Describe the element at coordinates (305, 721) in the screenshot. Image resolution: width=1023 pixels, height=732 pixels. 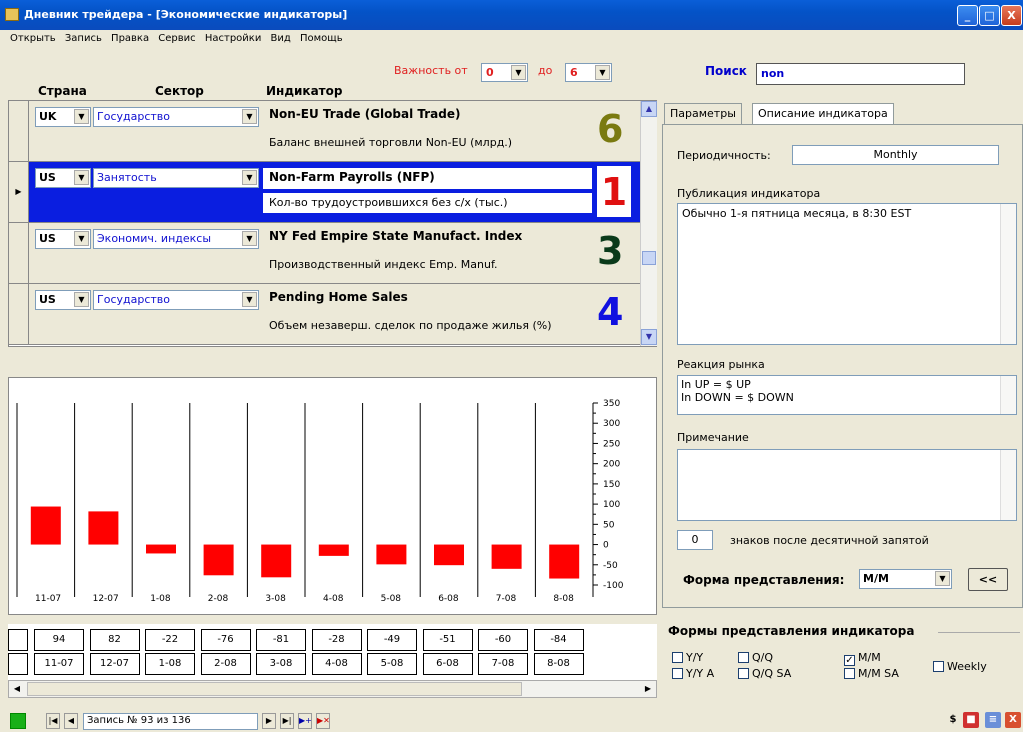
I see `add-record-icon: ▶+` at that location.